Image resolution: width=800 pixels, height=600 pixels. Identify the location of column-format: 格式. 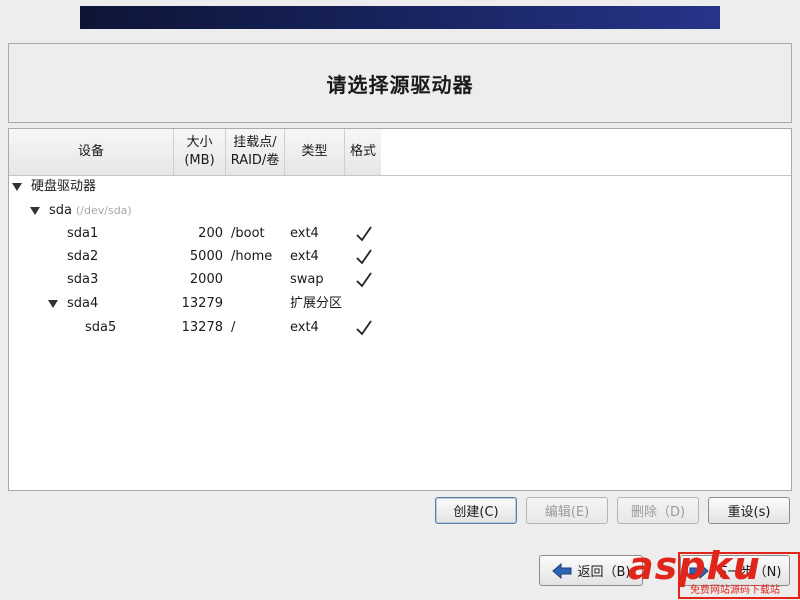
(363, 152).